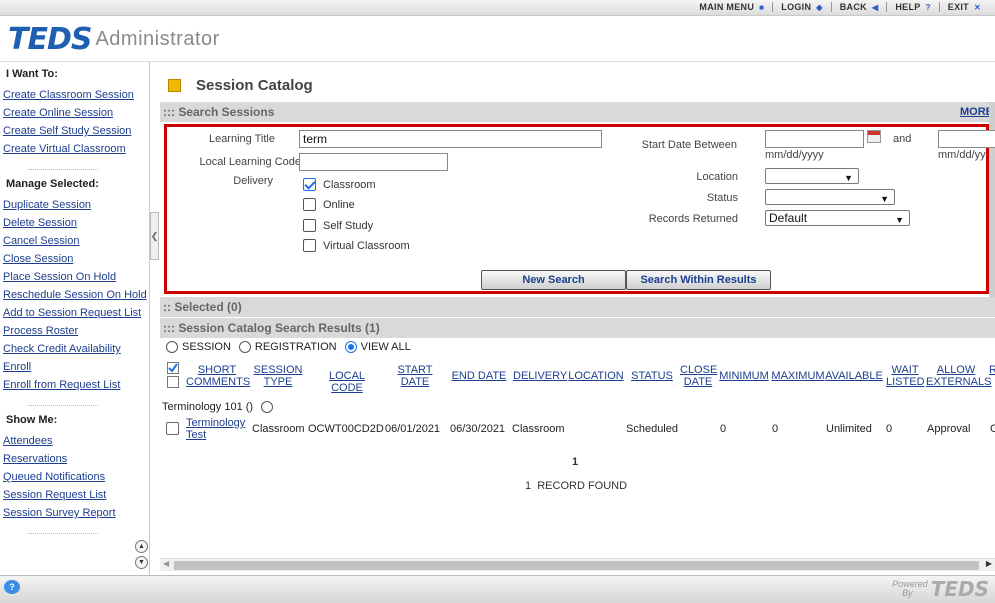  Describe the element at coordinates (796, 7) in the screenshot. I see `login-label: LOGIN` at that location.